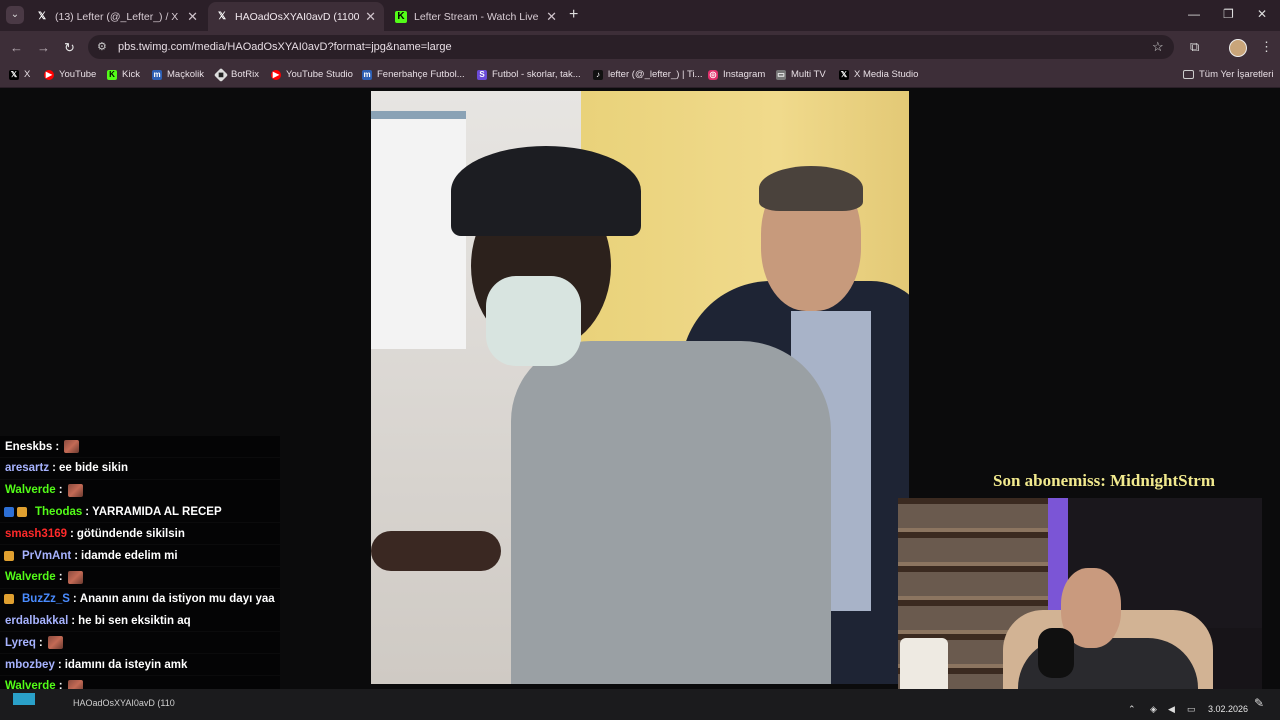 Image resolution: width=1280 pixels, height=720 pixels. What do you see at coordinates (178, 74) in the screenshot?
I see `bookmark-mackolik: m Maçkolik` at bounding box center [178, 74].